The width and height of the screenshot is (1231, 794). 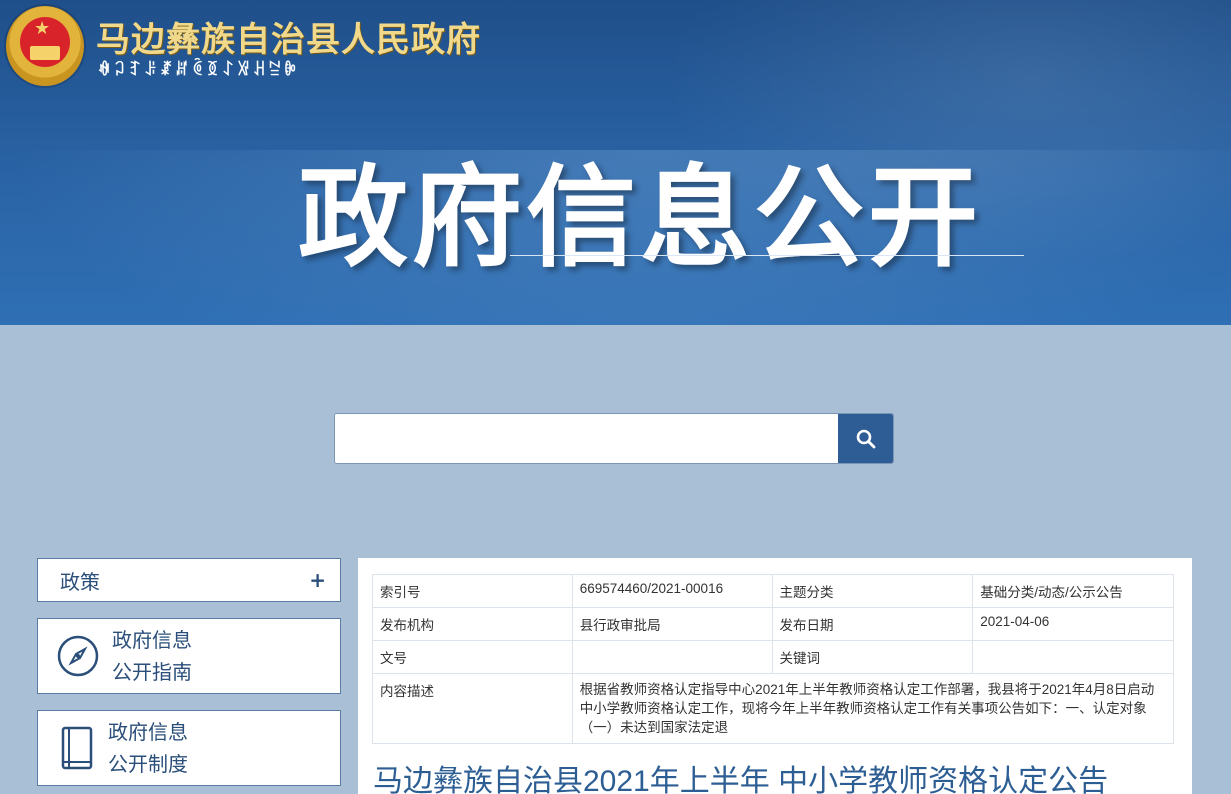 I want to click on search-bar, so click(x=614, y=438).